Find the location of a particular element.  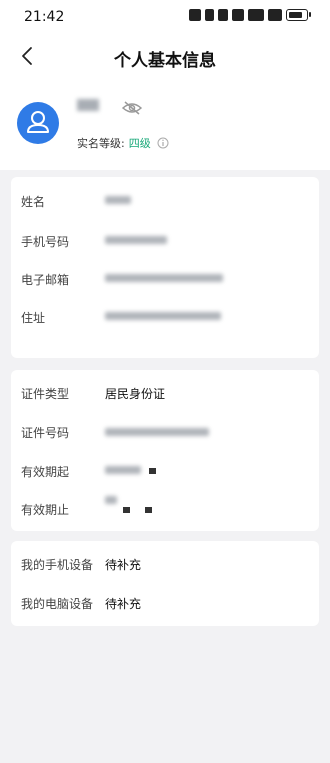

label-valid-to: 有效期止 is located at coordinates (45, 510).